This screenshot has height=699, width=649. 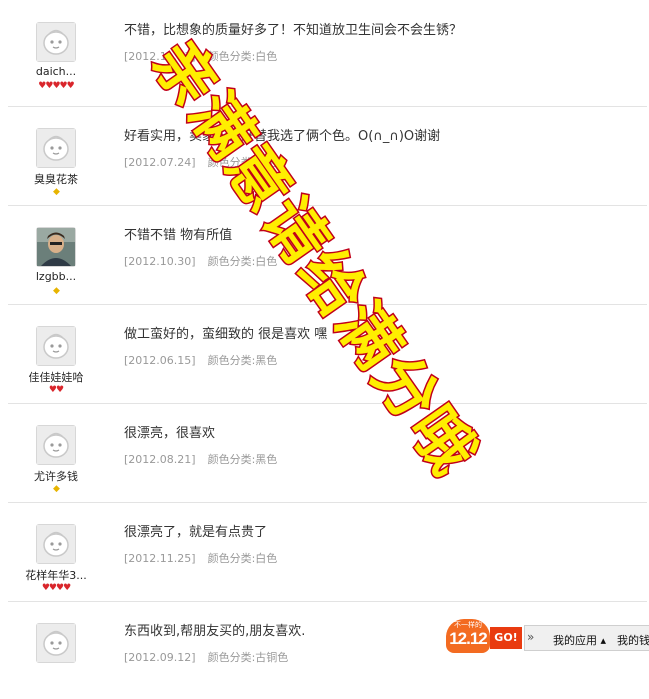 I want to click on review-text: 做工蛮好的，蛮细致的 很是喜欢 嘿, so click(x=226, y=334).